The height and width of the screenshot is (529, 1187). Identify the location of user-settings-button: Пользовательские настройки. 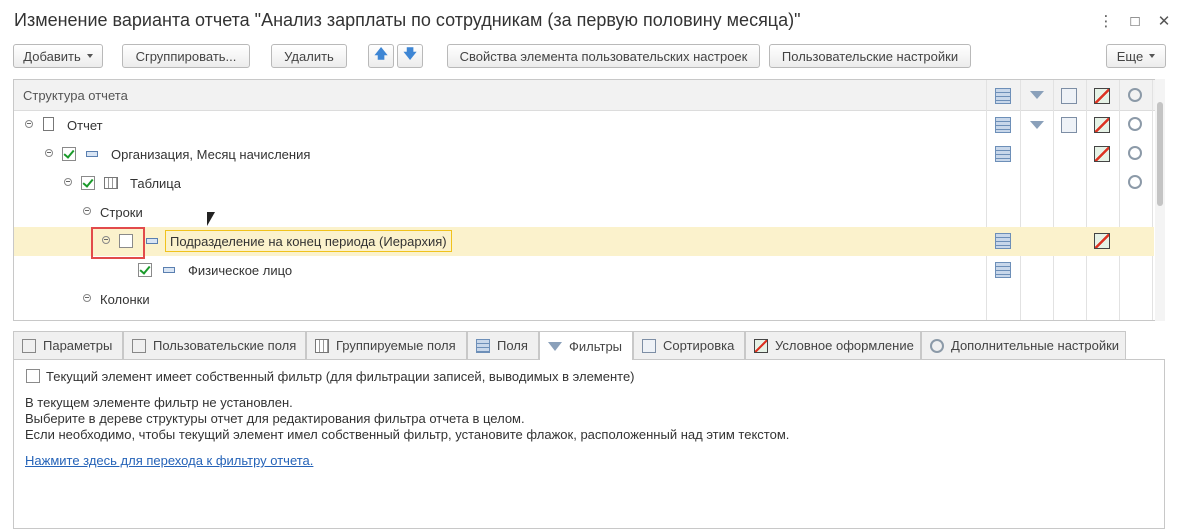
(870, 56).